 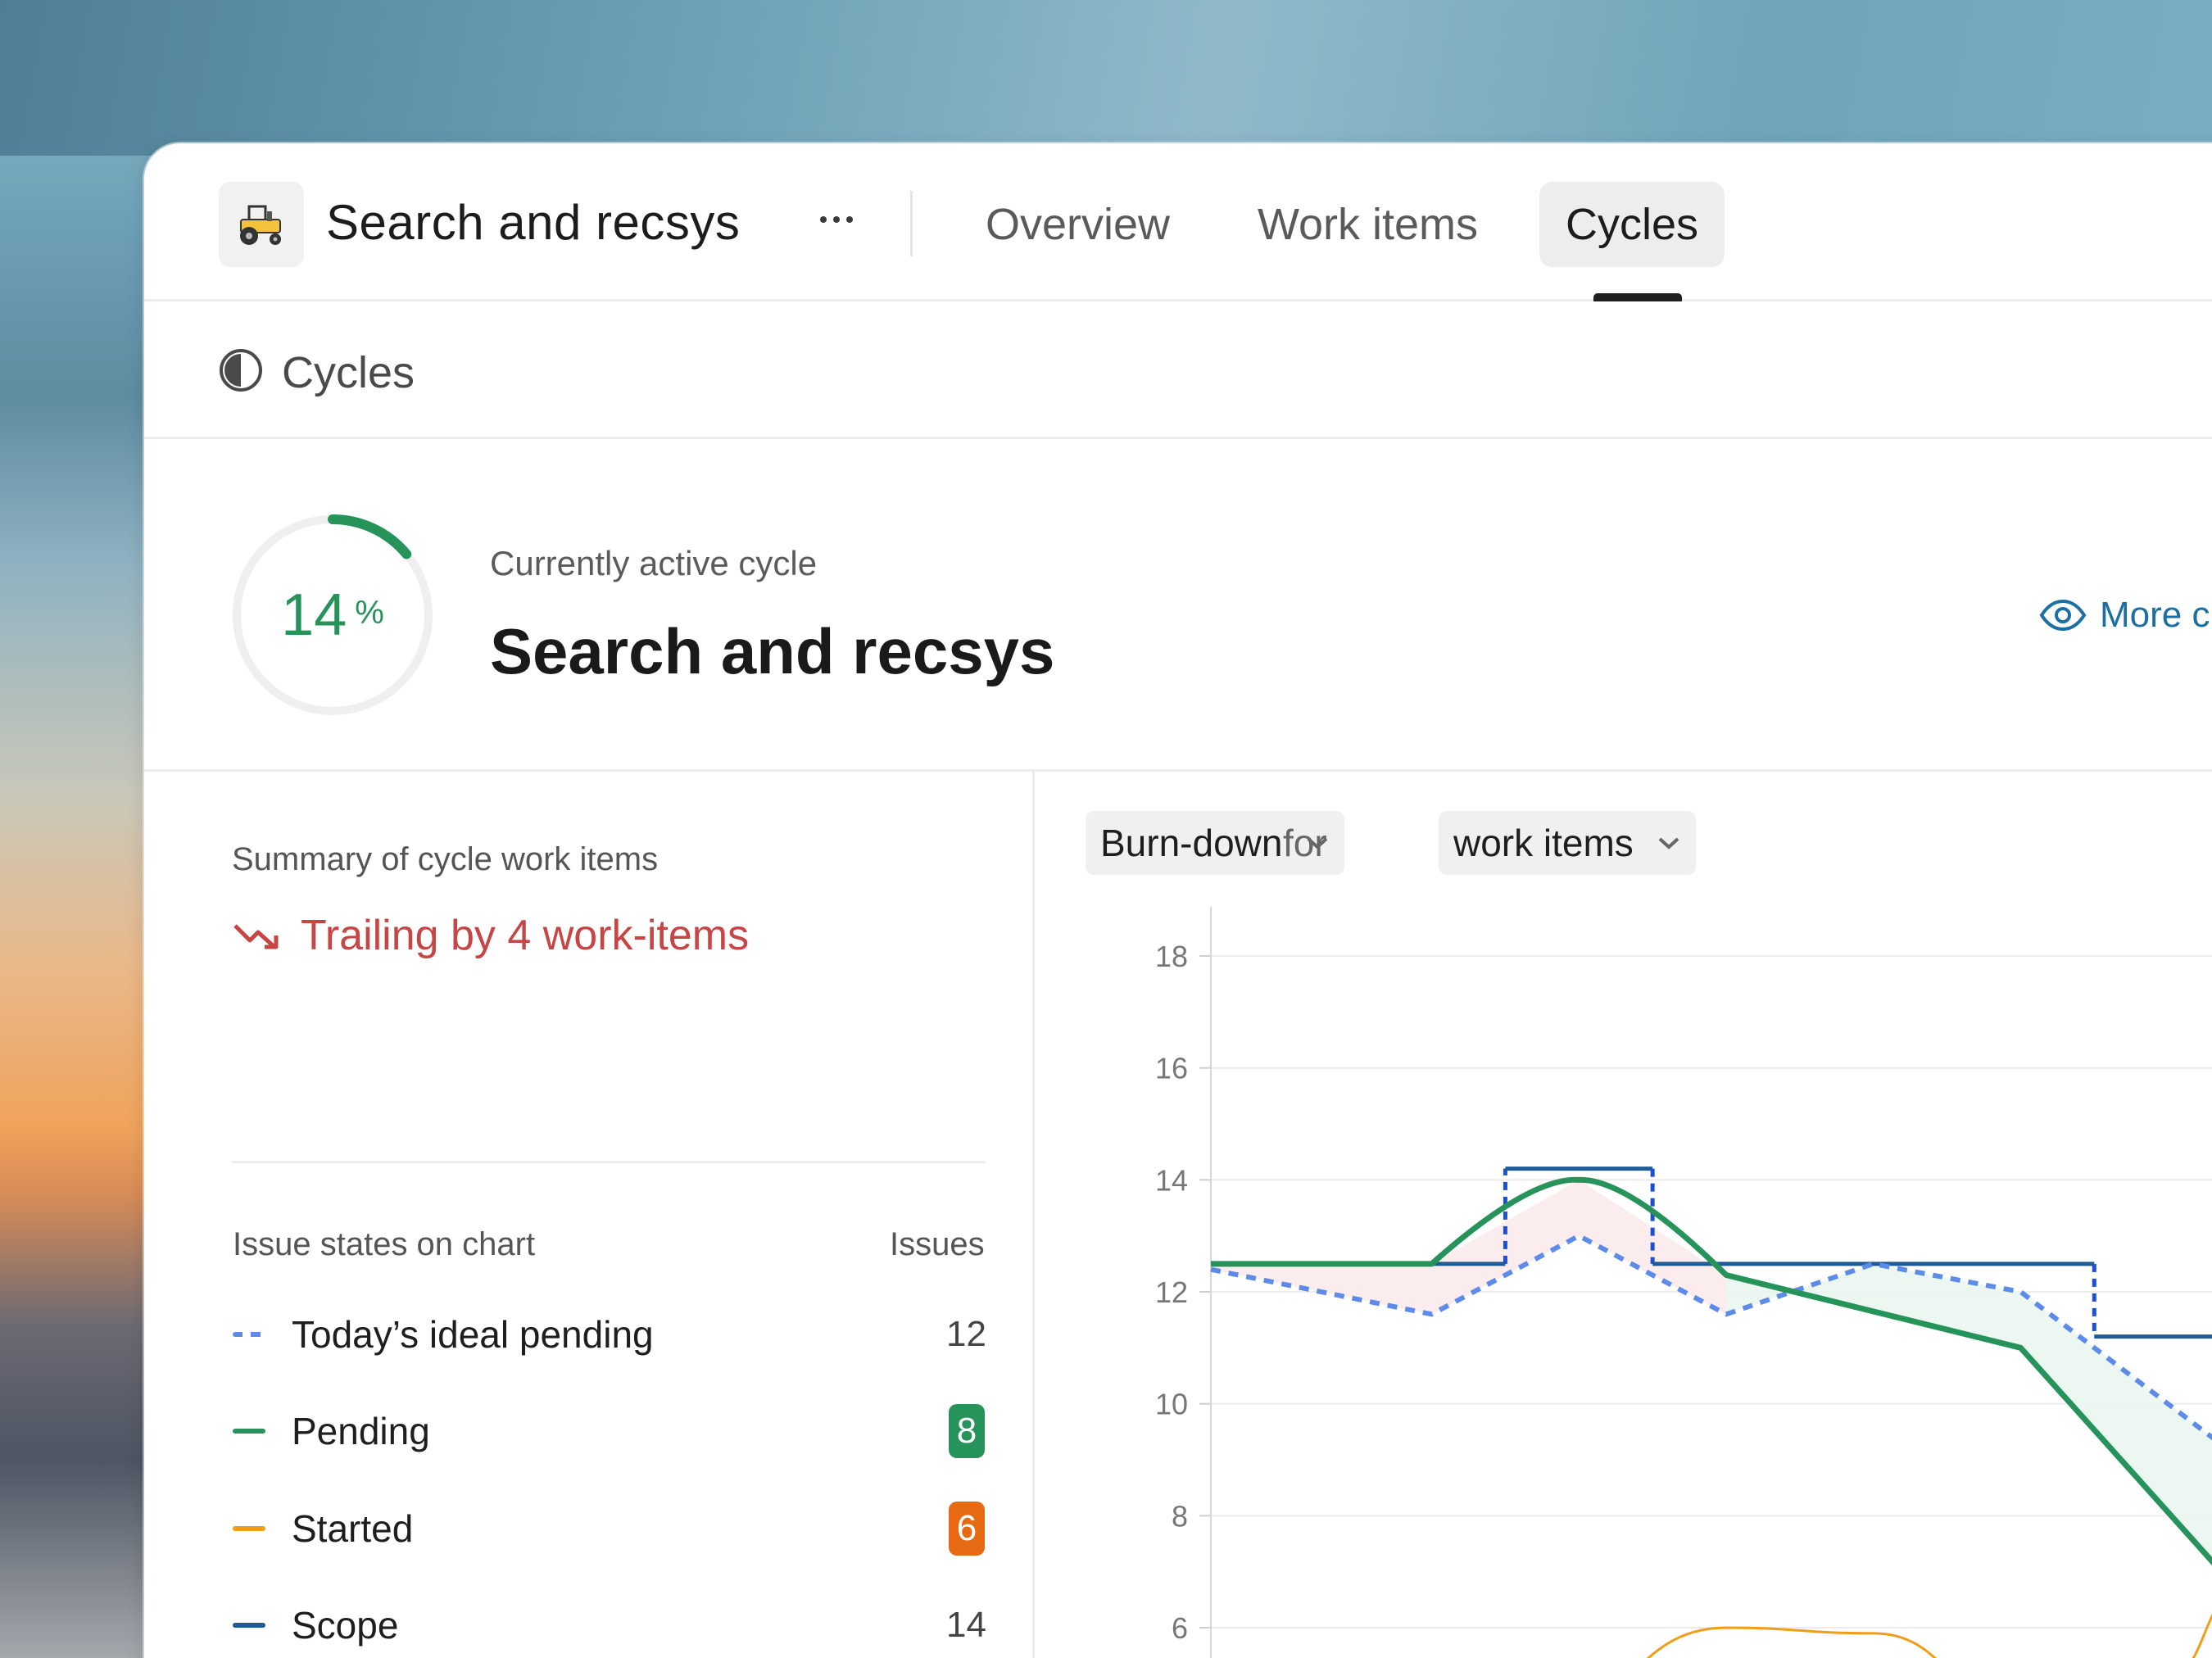 I want to click on state-row-started: Started 6, so click(x=609, y=1528).